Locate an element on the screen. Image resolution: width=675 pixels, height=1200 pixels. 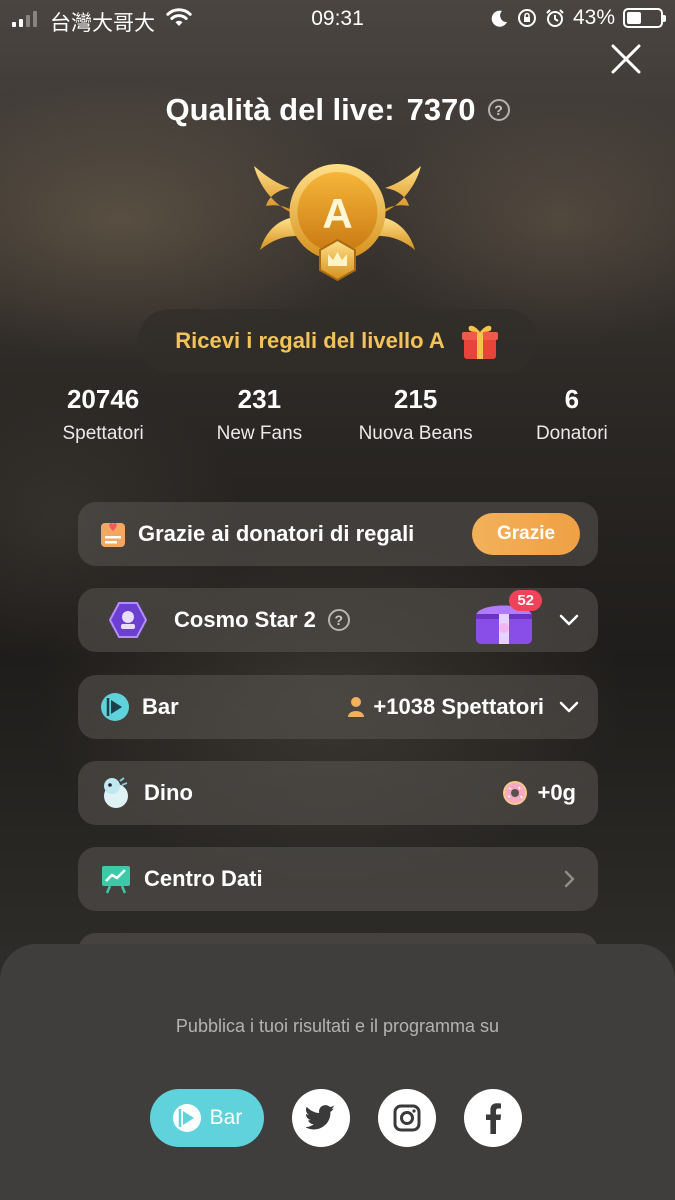
stat-viewers: 20746 Spettatori is located at coordinates (103, 414).